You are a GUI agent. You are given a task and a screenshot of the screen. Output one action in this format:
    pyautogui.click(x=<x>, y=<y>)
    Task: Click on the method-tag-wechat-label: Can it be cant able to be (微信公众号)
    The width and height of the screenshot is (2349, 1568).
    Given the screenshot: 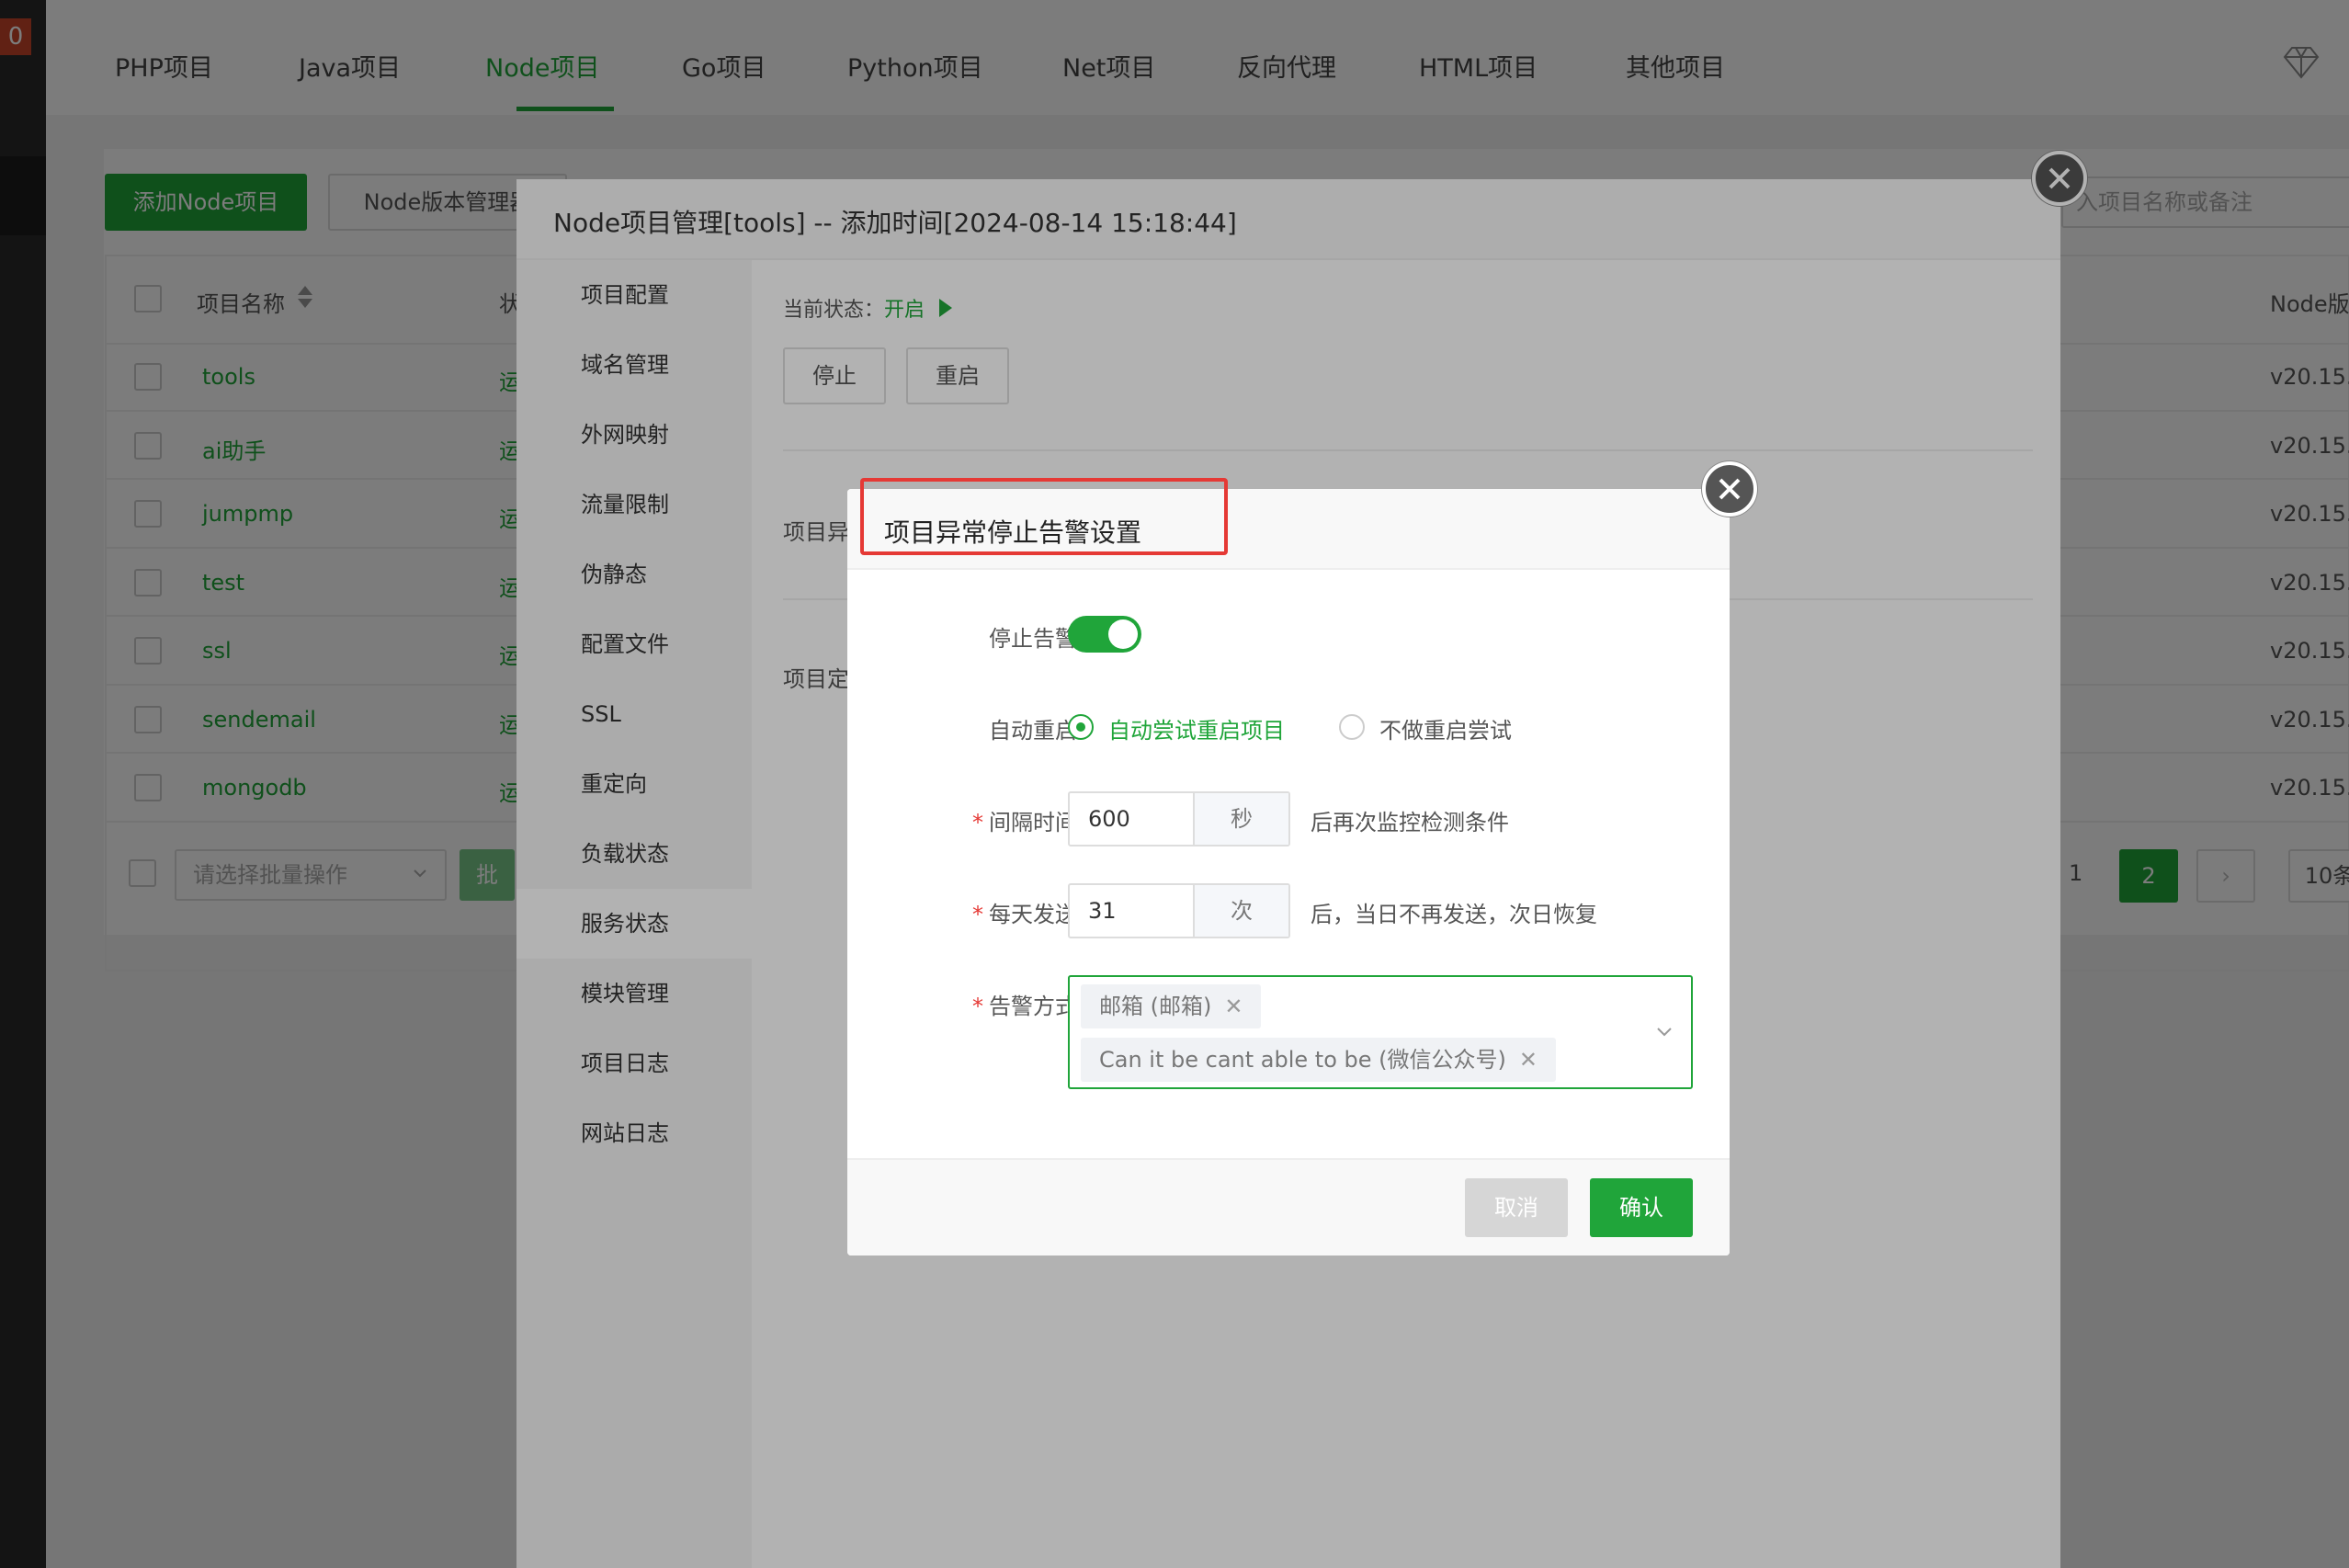 What is the action you would take?
    pyautogui.click(x=1302, y=1060)
    